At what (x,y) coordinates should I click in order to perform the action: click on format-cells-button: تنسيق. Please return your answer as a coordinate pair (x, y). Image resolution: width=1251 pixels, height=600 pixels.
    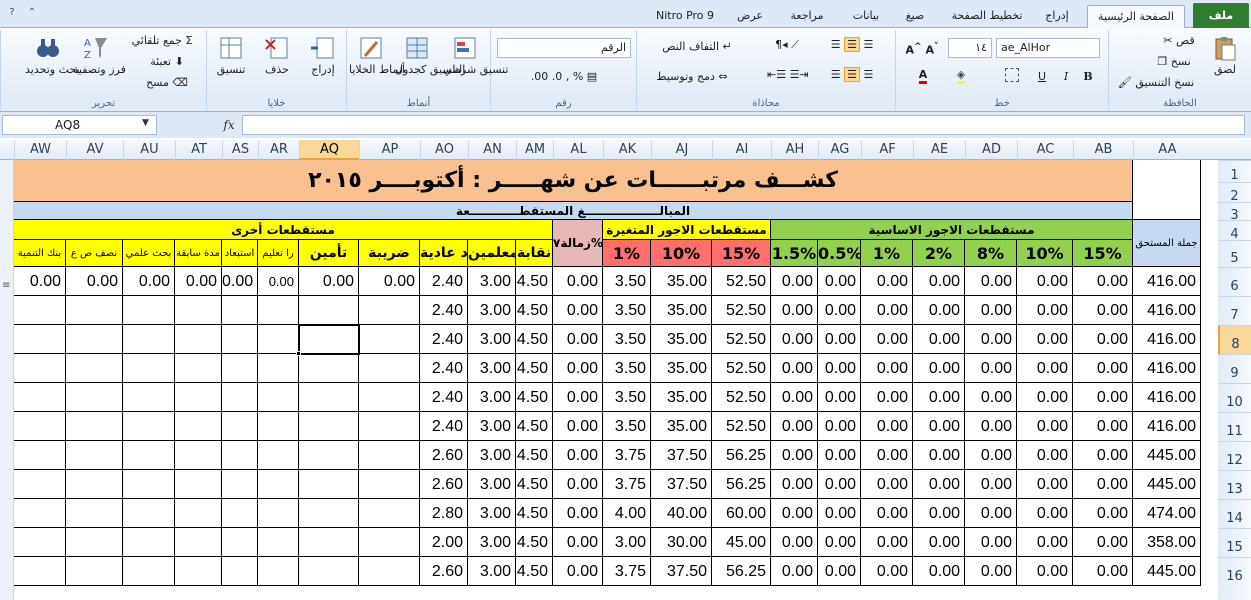
    Looking at the image, I should click on (231, 55).